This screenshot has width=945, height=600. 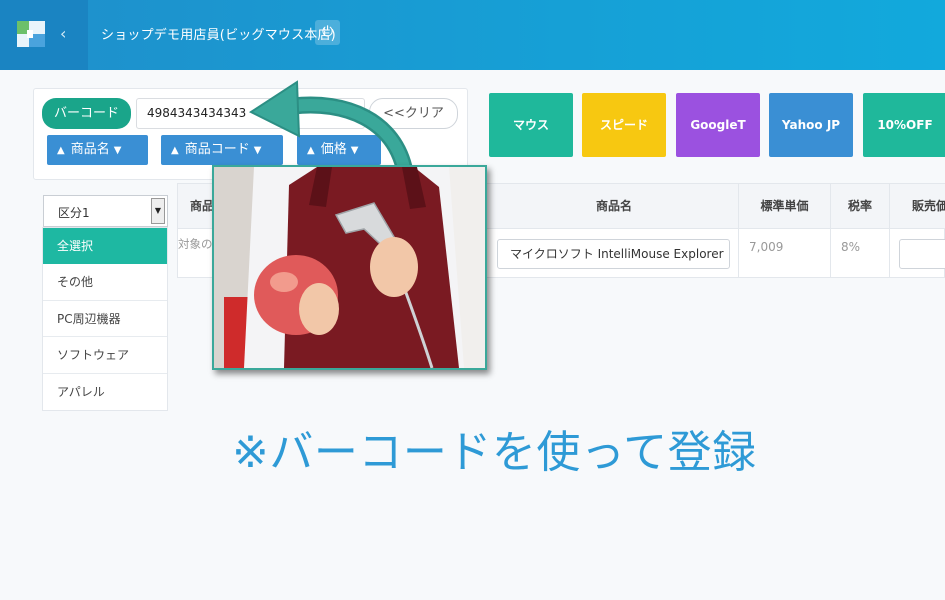 I want to click on logout-power-button: ⏻, so click(x=327, y=32).